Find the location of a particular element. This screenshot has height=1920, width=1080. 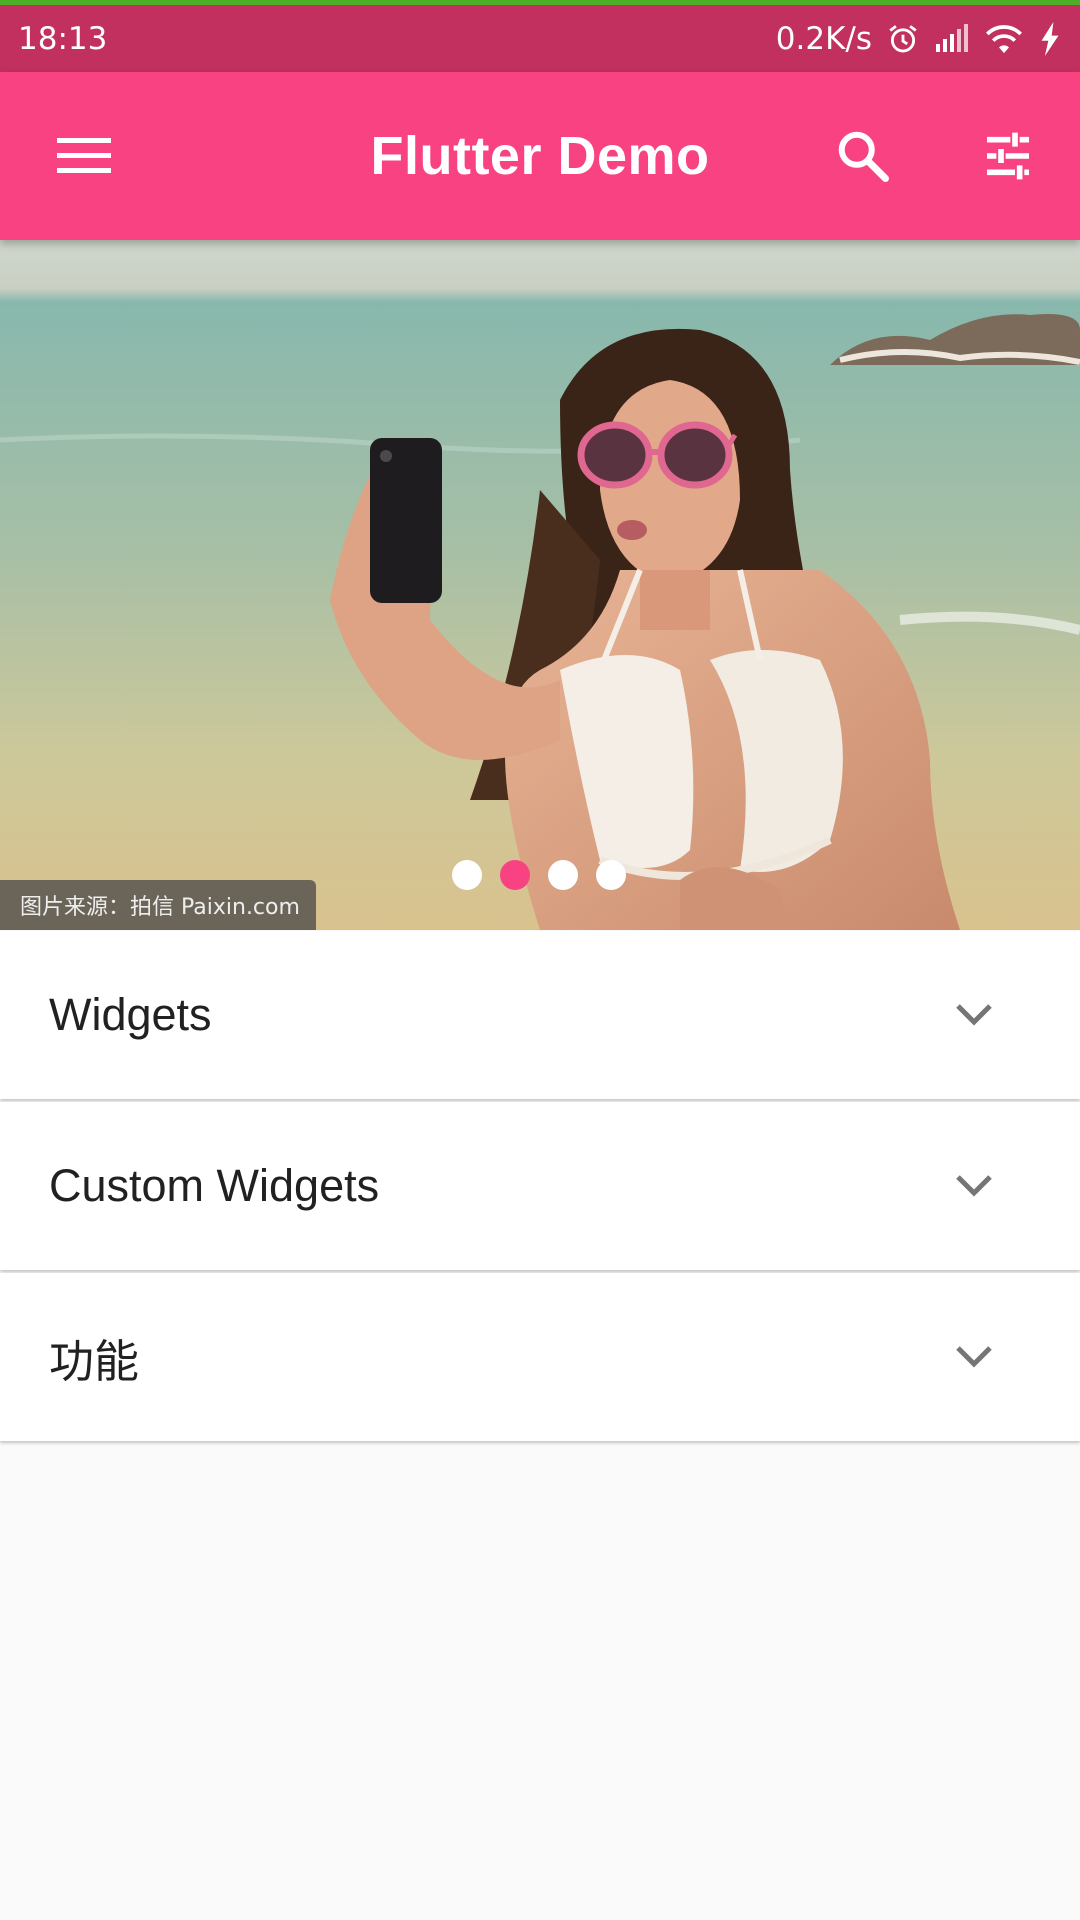

expansion-panel-widgets: Widgets is located at coordinates (540, 1015).